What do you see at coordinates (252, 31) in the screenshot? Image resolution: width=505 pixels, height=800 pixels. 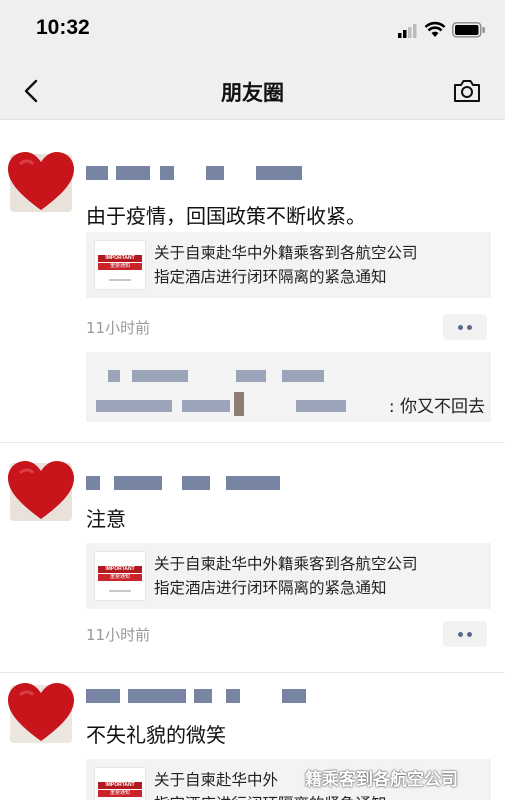 I see `status-bar: 10:32` at bounding box center [252, 31].